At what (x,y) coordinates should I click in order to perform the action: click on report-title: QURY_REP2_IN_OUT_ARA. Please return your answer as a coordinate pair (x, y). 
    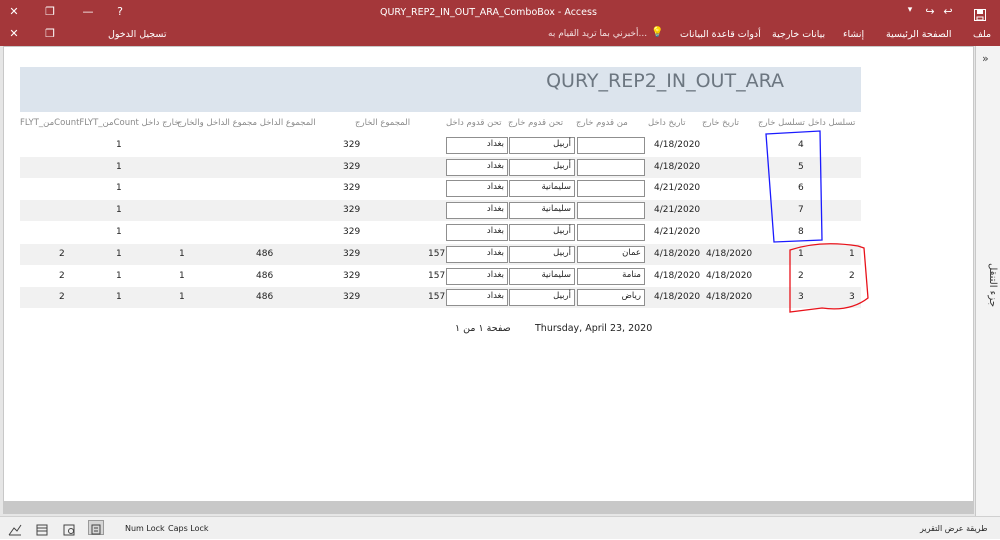
    Looking at the image, I should click on (665, 81).